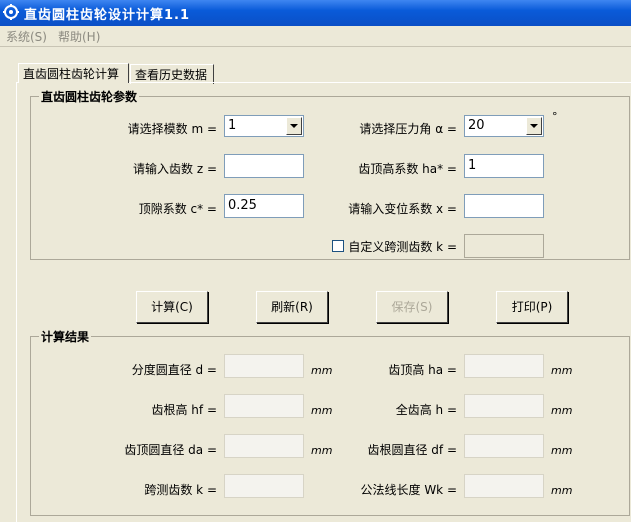 The width and height of the screenshot is (631, 522). I want to click on custom-span-label: 自定义跨测齿数 k =, so click(402, 247).